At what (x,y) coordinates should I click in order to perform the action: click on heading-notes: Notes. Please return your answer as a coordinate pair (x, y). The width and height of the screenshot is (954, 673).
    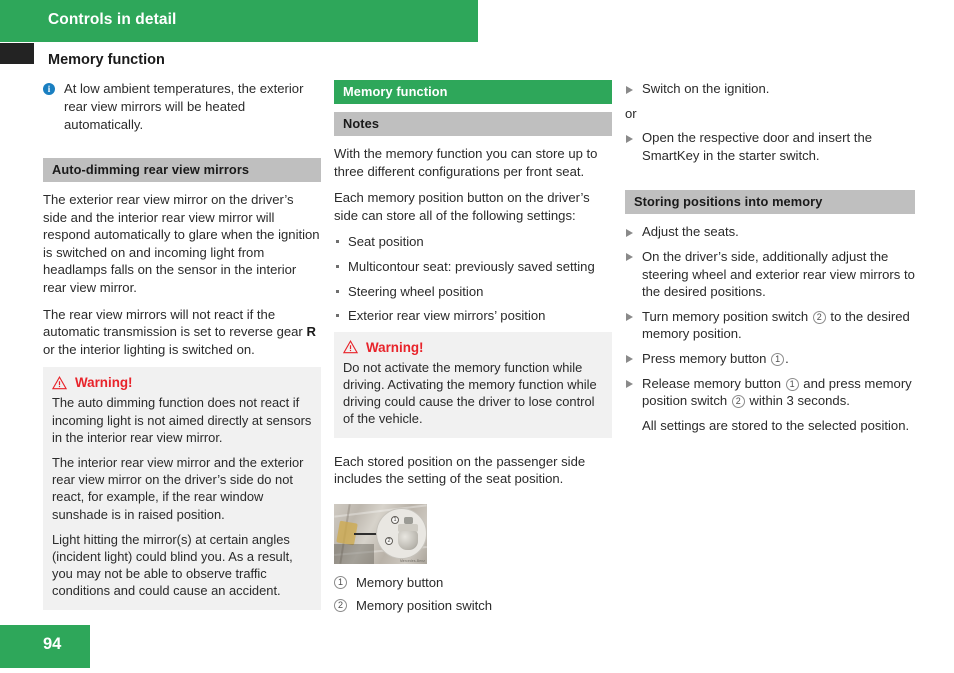
    Looking at the image, I should click on (473, 124).